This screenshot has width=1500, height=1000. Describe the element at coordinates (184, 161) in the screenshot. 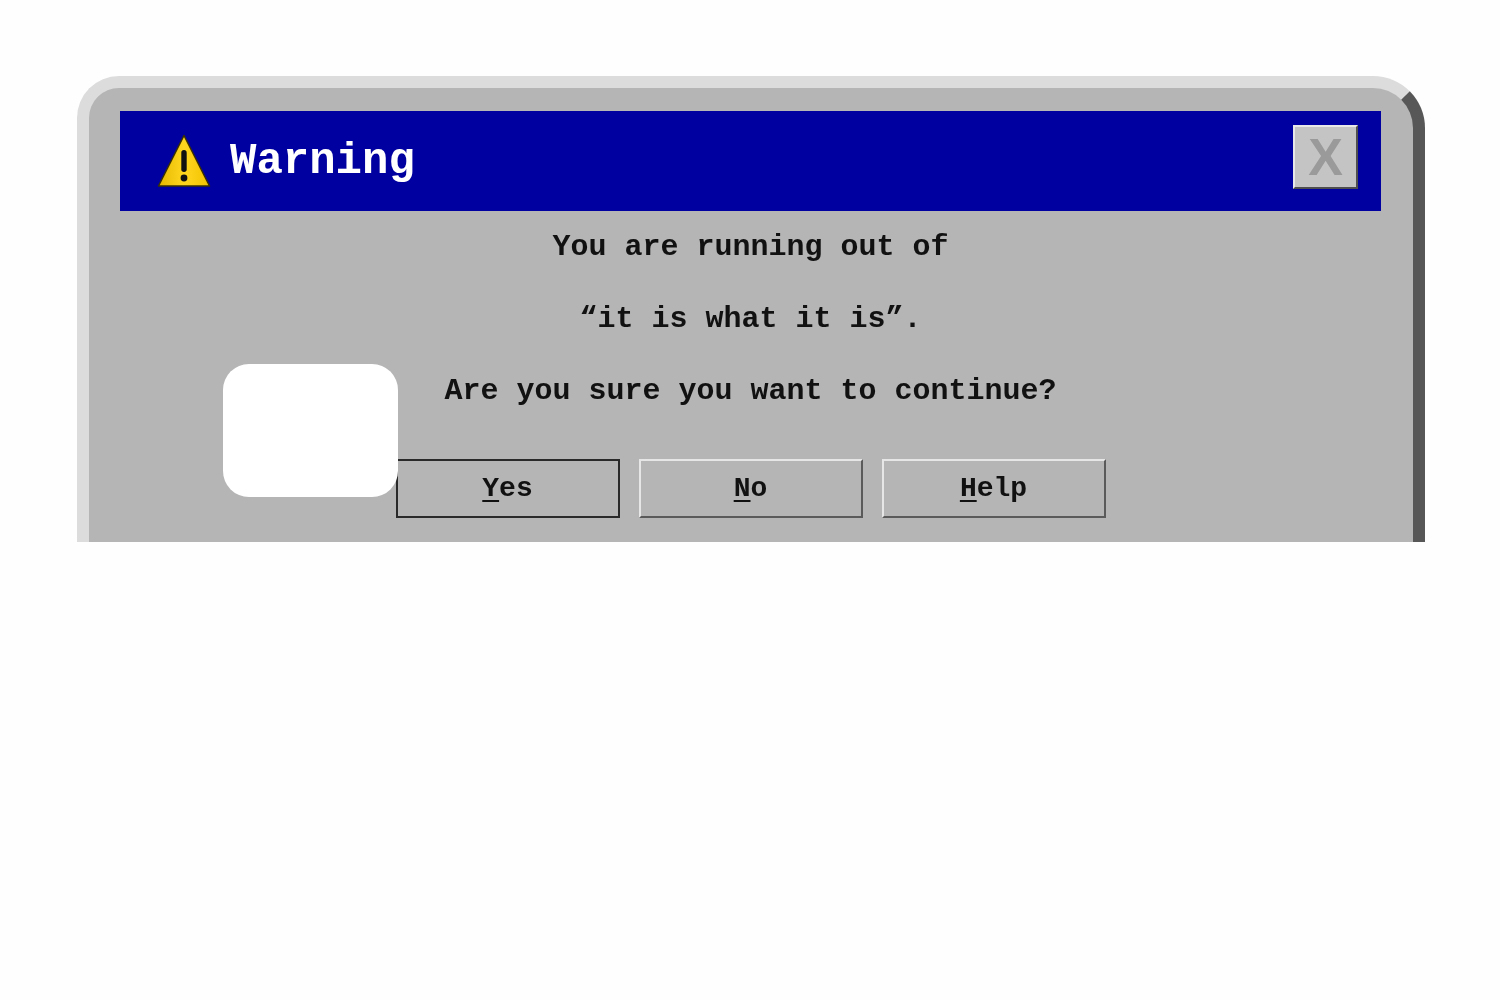

I see `warning-icon` at that location.